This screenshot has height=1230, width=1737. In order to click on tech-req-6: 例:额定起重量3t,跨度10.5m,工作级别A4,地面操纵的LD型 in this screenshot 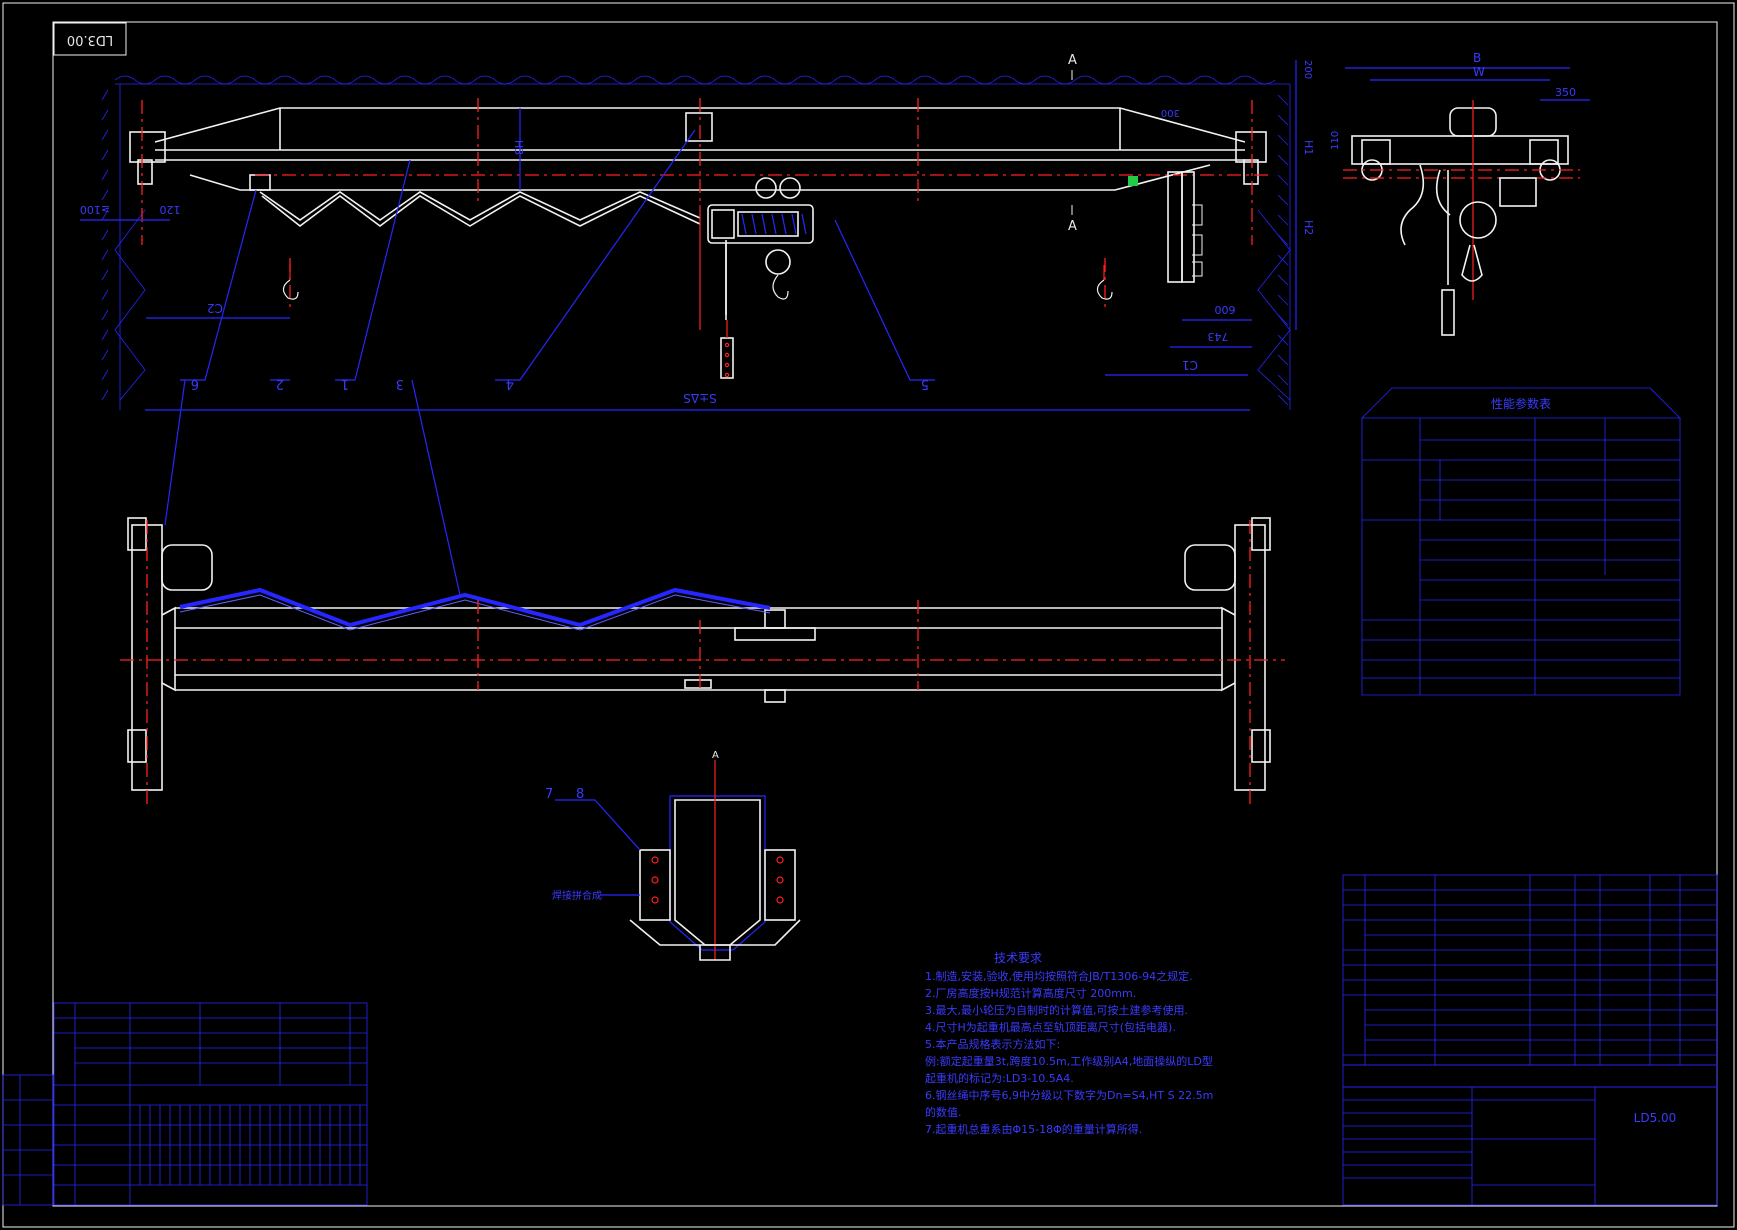, I will do `click(1069, 1061)`.